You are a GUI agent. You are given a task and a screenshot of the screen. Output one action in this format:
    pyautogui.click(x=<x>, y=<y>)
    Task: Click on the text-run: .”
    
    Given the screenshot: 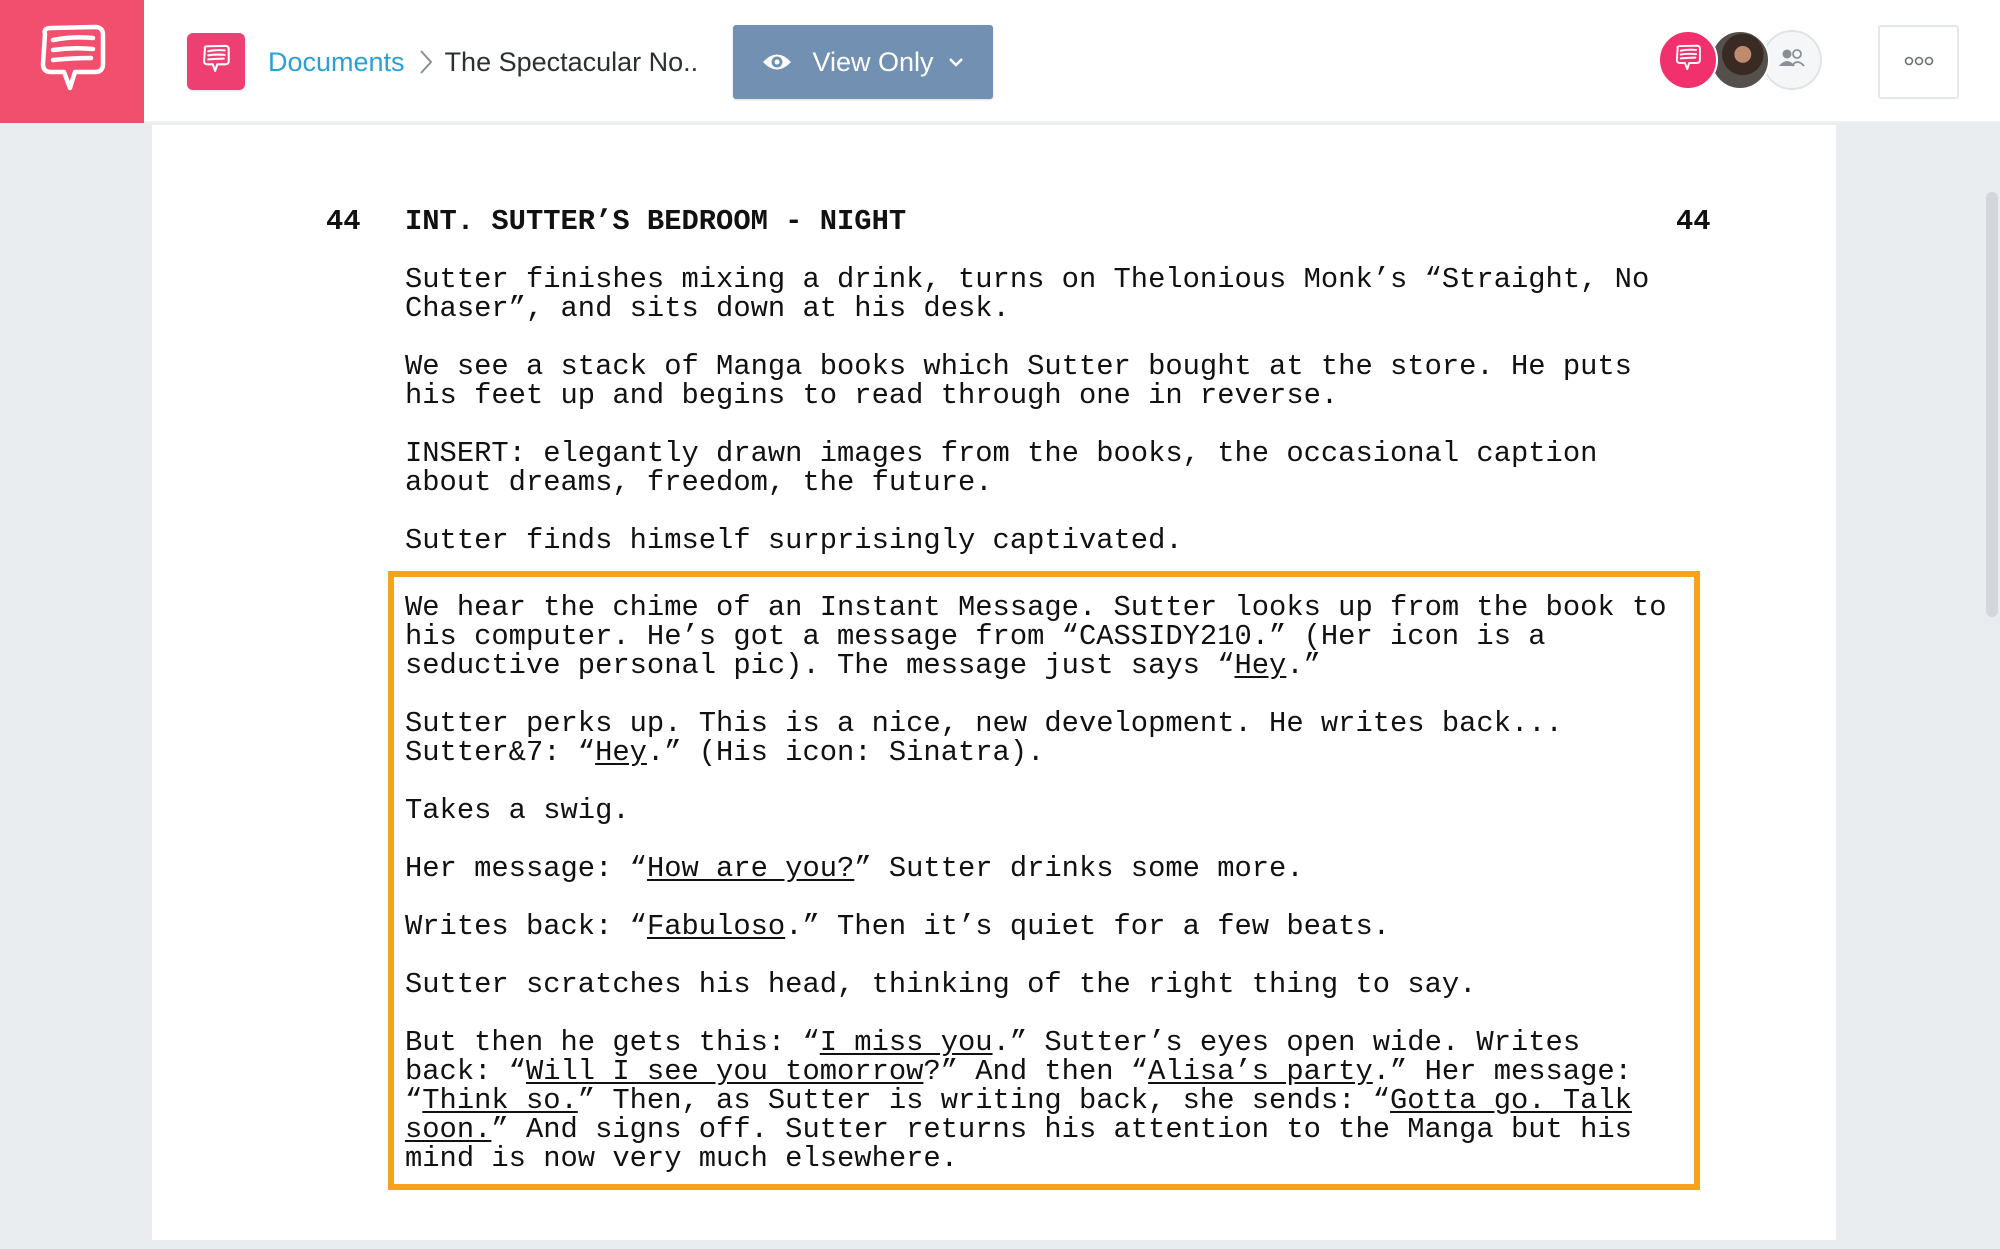 What is the action you would take?
    pyautogui.click(x=1303, y=665)
    